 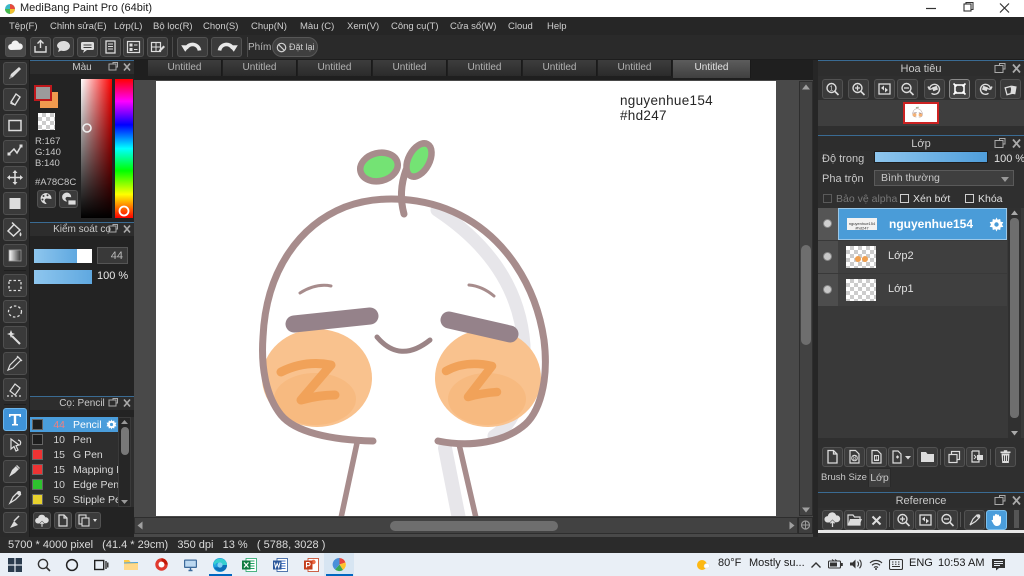 I want to click on svg-text: 1, so click(x=832, y=89).